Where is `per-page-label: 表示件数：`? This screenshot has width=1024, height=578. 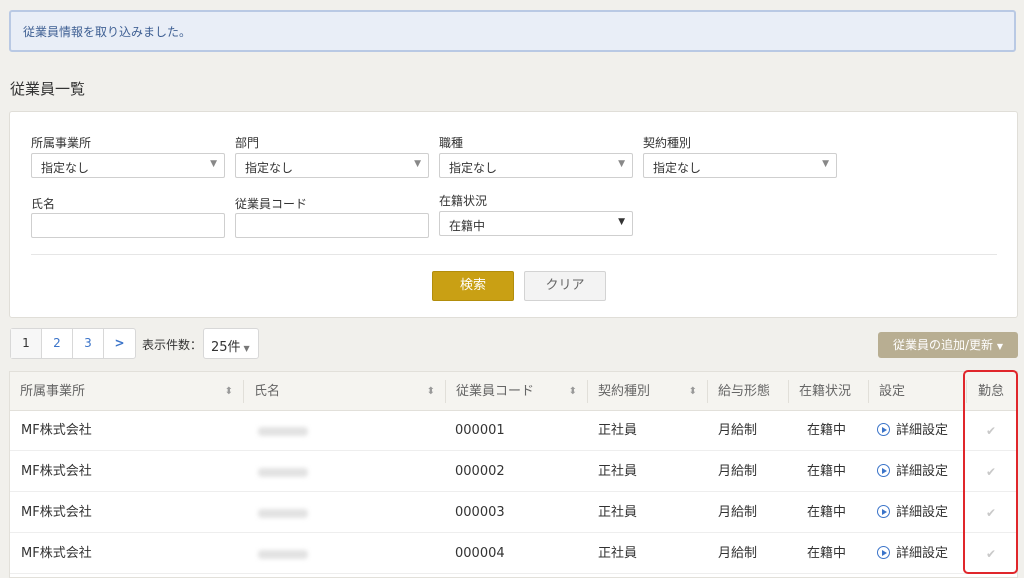 per-page-label: 表示件数： is located at coordinates (172, 345).